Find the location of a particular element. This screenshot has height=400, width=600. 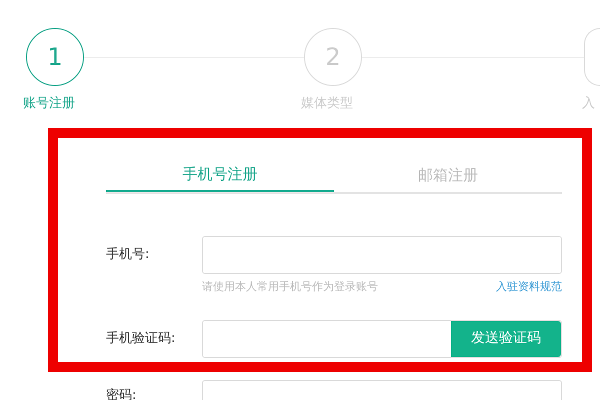

phone-label: 手机号: is located at coordinates (128, 255).